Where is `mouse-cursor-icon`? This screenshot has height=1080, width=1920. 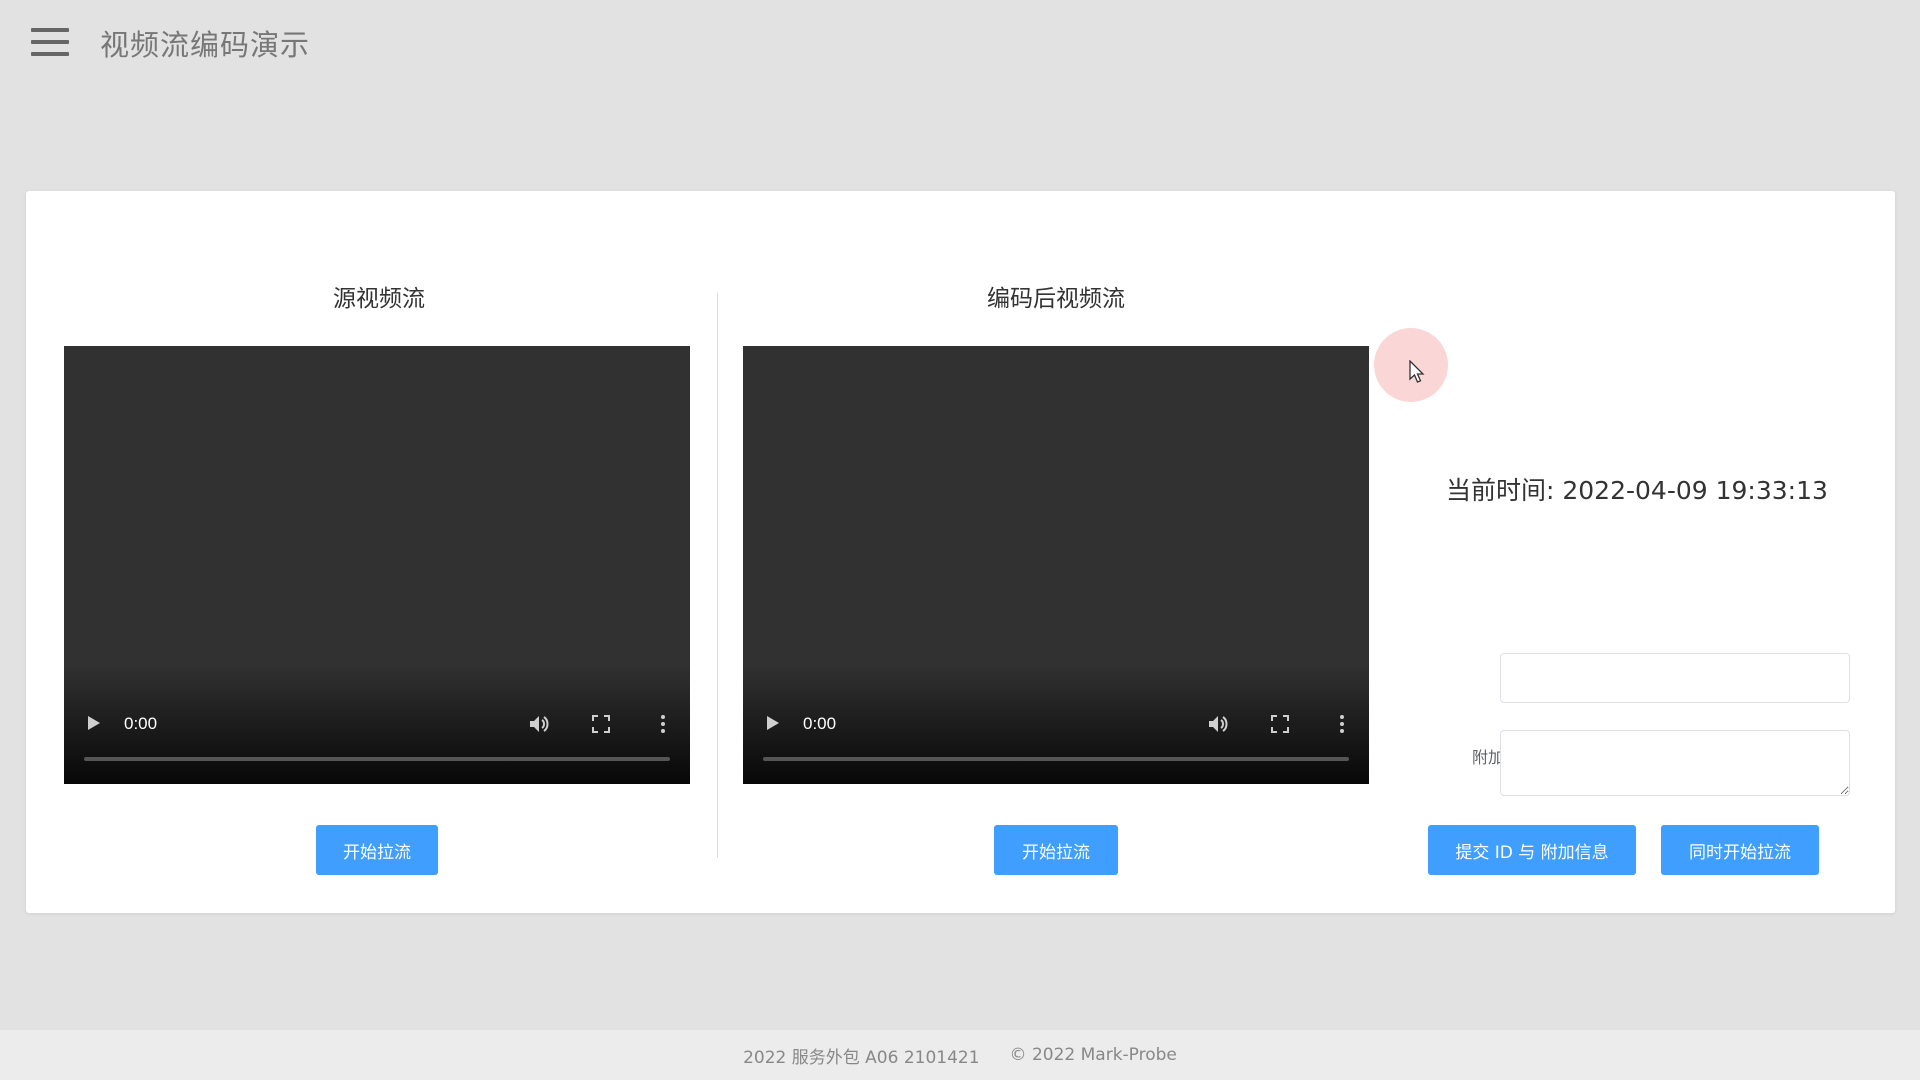
mouse-cursor-icon is located at coordinates (1417, 371).